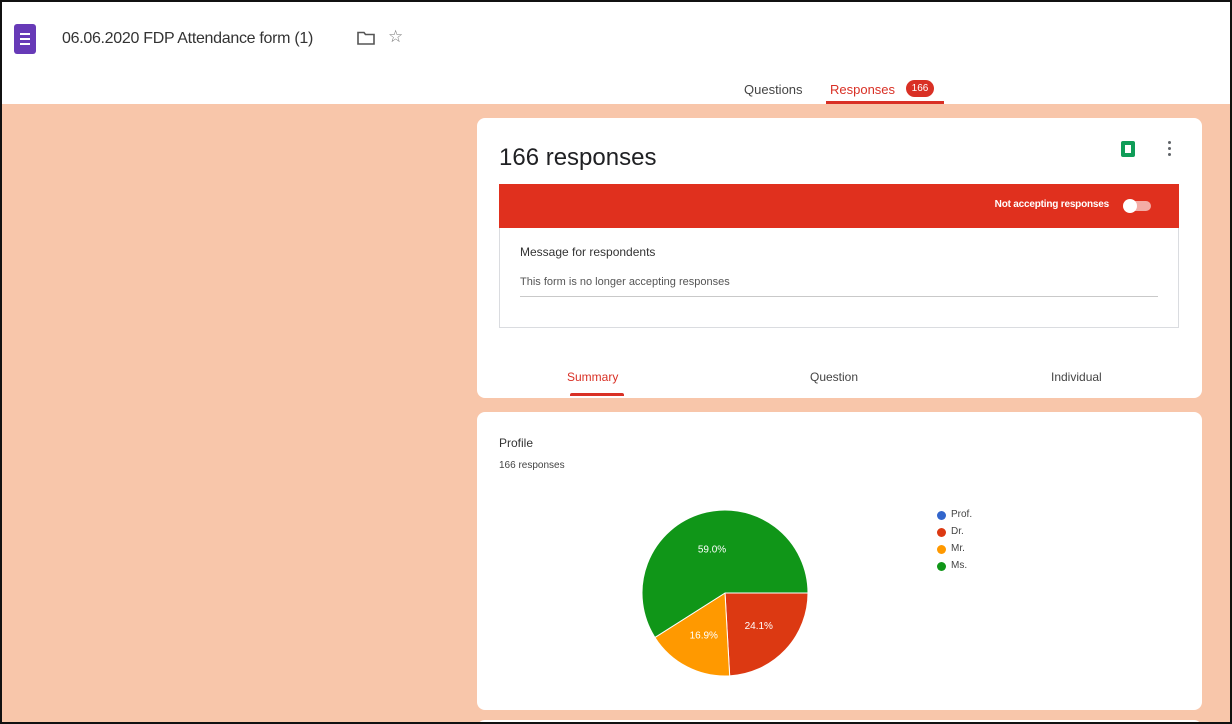 Image resolution: width=1232 pixels, height=724 pixels. What do you see at coordinates (592, 377) in the screenshot?
I see `tab-summary: Summary` at bounding box center [592, 377].